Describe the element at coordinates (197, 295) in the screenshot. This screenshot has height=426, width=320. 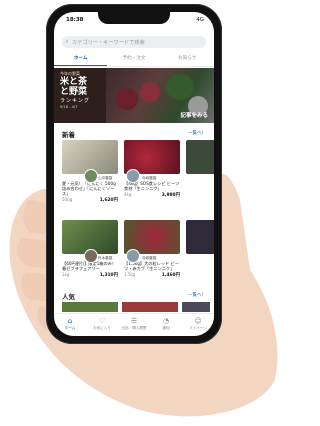
I see `popular-section-more-link: 一覧へ〉` at that location.